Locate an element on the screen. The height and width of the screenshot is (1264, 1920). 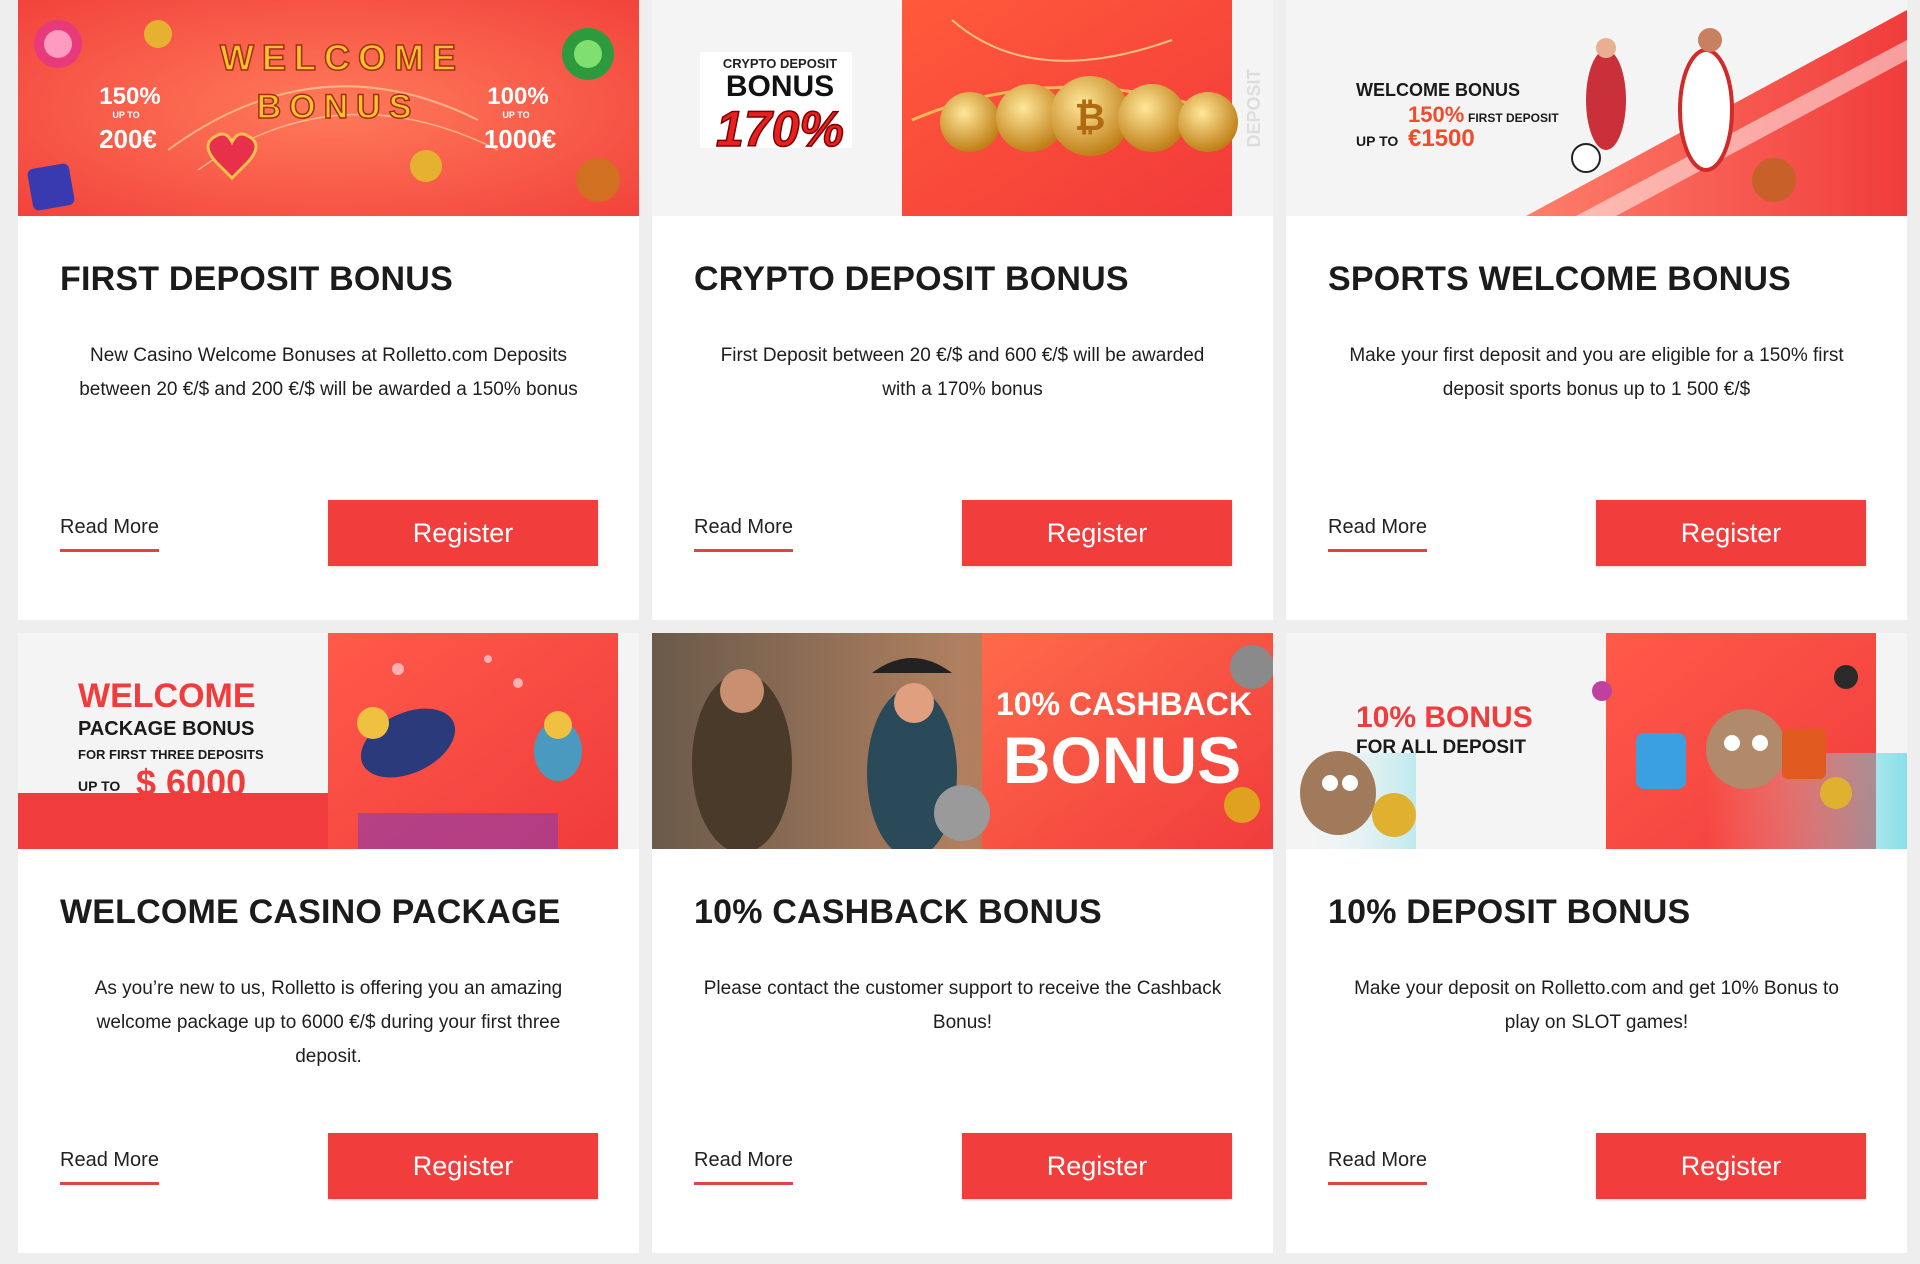
banner-amount: €1500 is located at coordinates (1441, 138).